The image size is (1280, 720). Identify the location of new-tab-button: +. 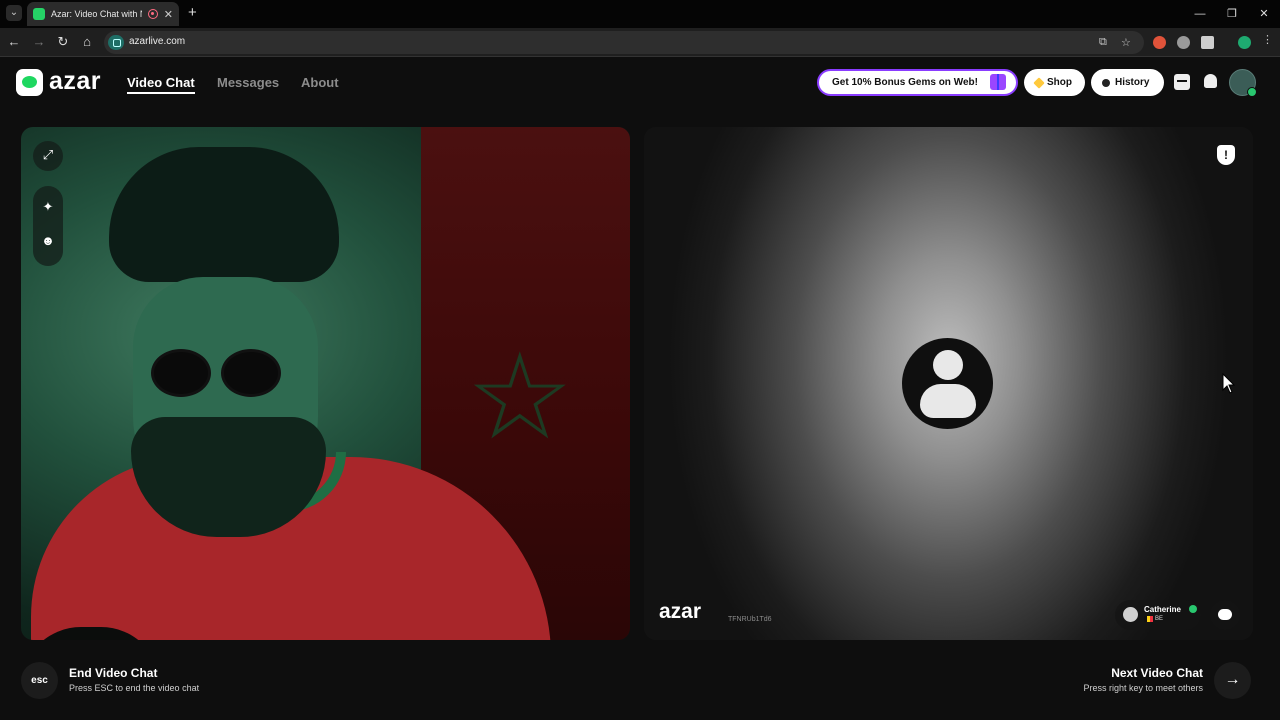
(192, 13).